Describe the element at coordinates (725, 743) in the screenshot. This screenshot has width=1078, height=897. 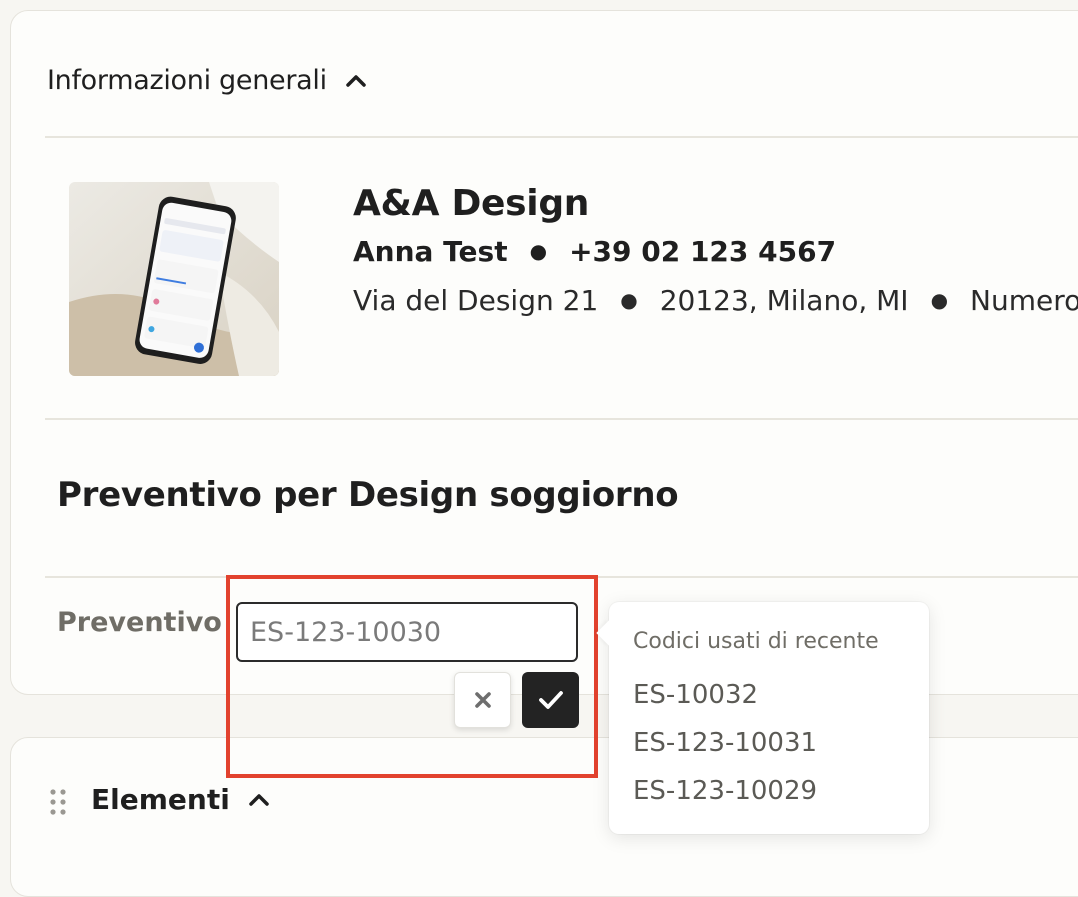
I see `recent-code-item: ES-123-10031` at that location.